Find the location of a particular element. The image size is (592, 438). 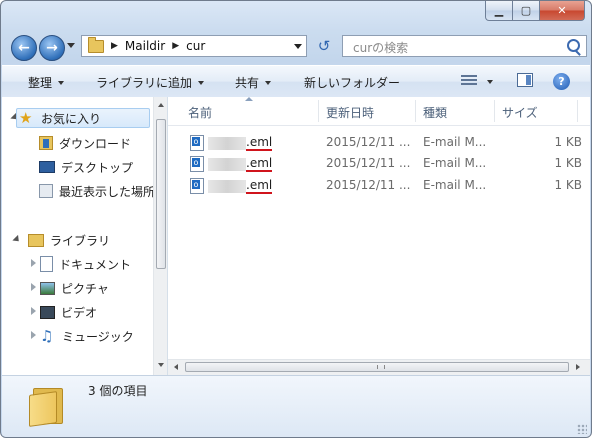

expand-libraries-icon is located at coordinates (17, 239).